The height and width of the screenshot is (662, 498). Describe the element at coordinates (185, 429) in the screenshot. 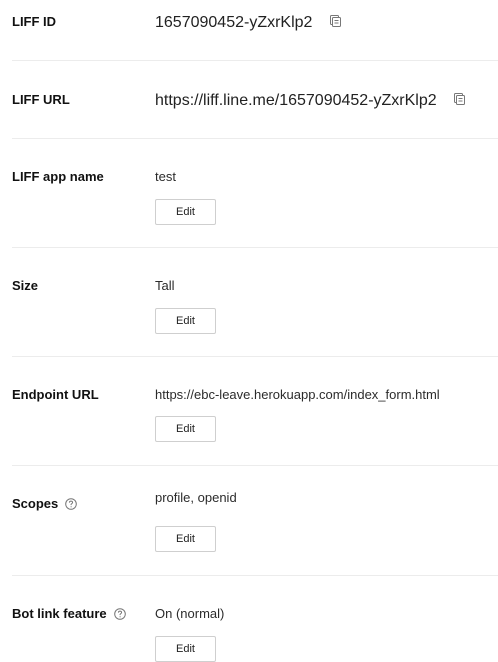

I see `endpoint-url-edit-button: Edit` at that location.